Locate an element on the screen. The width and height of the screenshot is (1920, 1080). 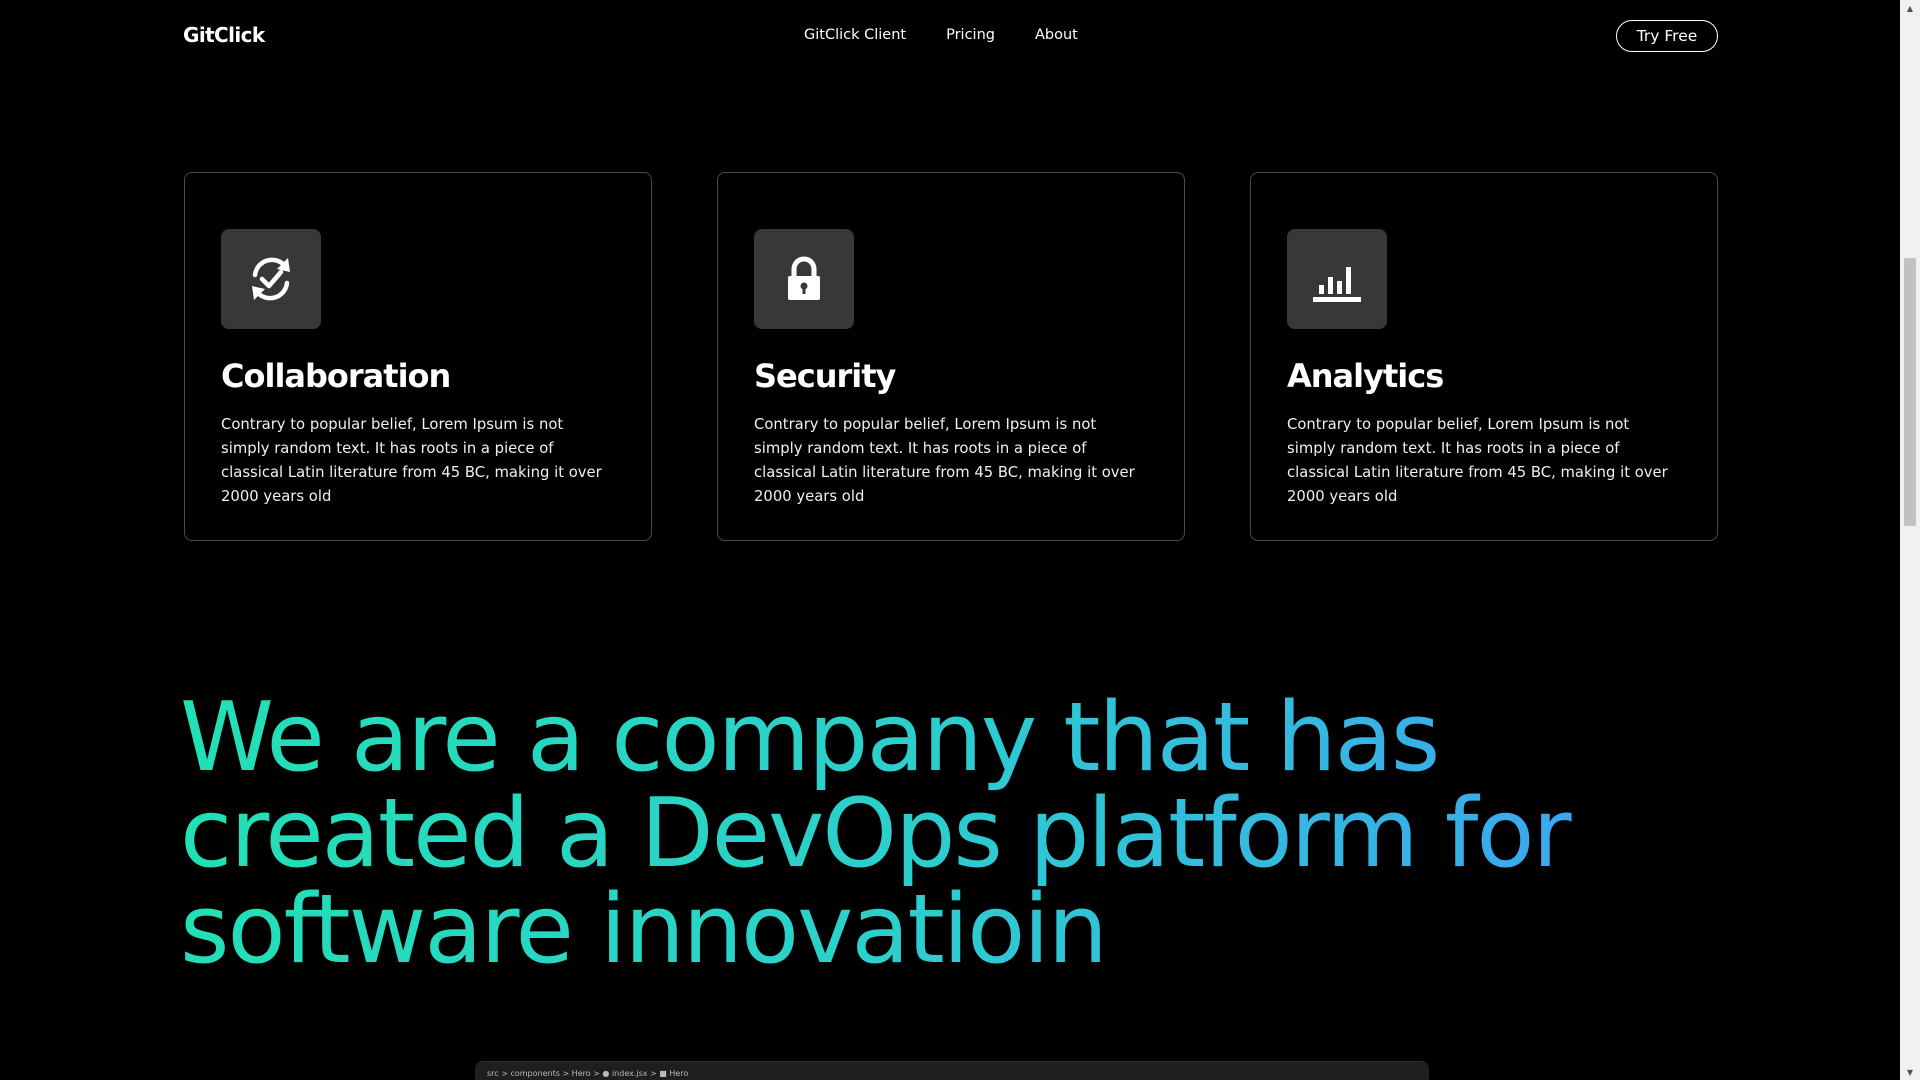
nav-link-about: About is located at coordinates (1056, 35).